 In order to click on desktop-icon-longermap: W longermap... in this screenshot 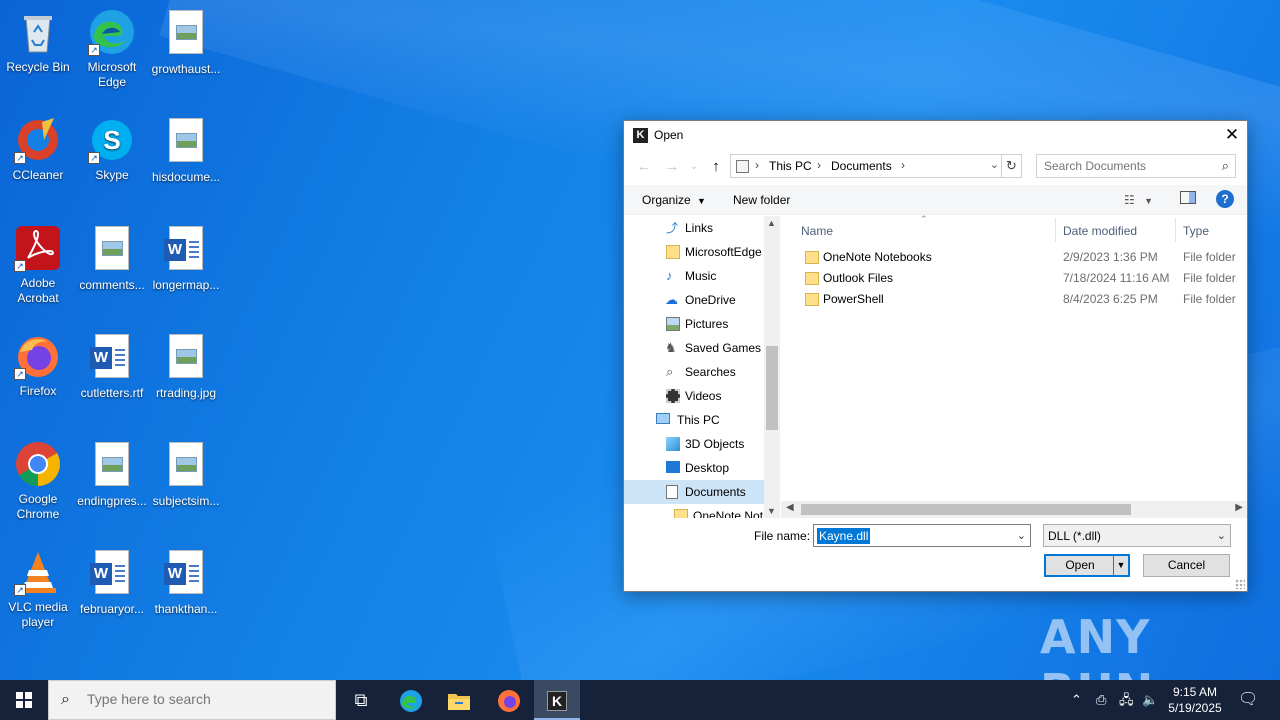, I will do `click(186, 258)`.